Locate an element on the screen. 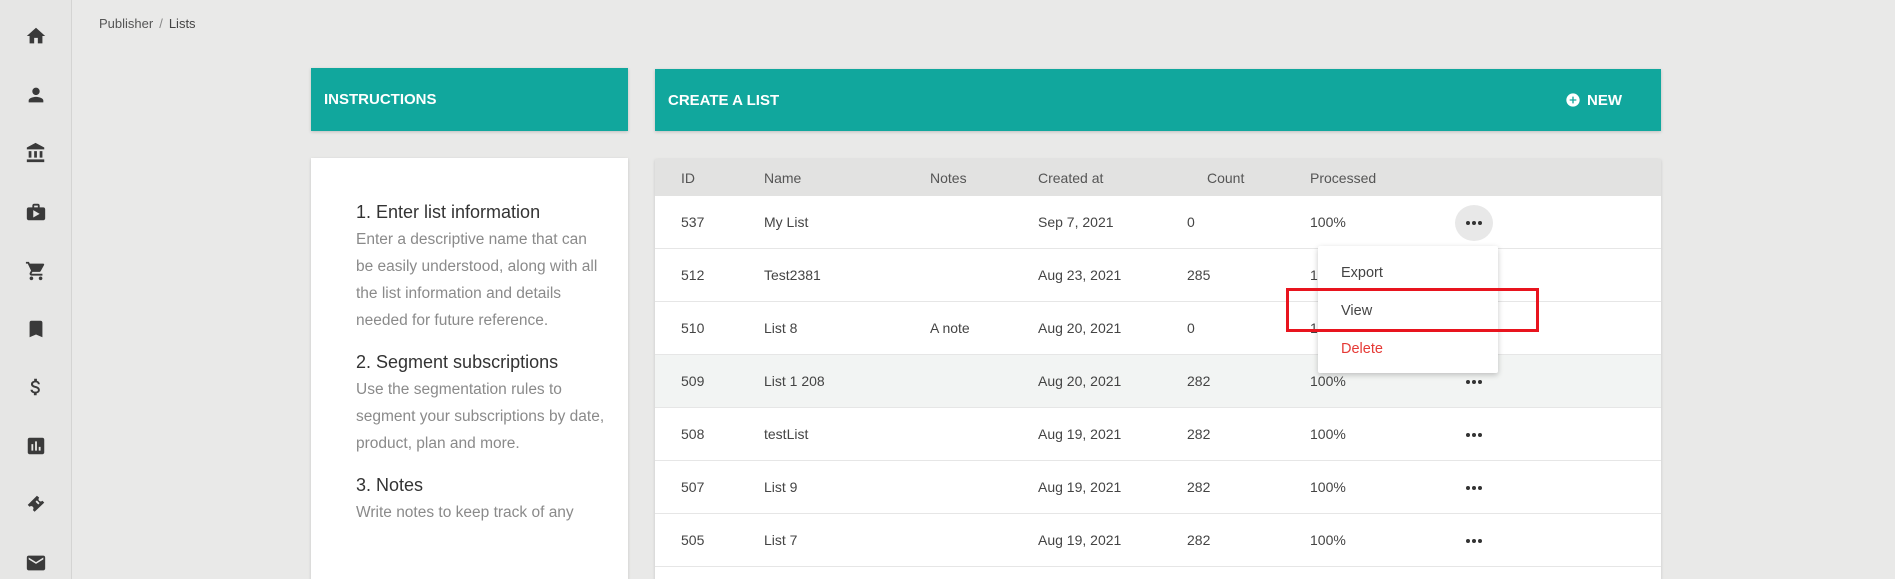 The height and width of the screenshot is (579, 1895). new-button-label: NEW is located at coordinates (1604, 100).